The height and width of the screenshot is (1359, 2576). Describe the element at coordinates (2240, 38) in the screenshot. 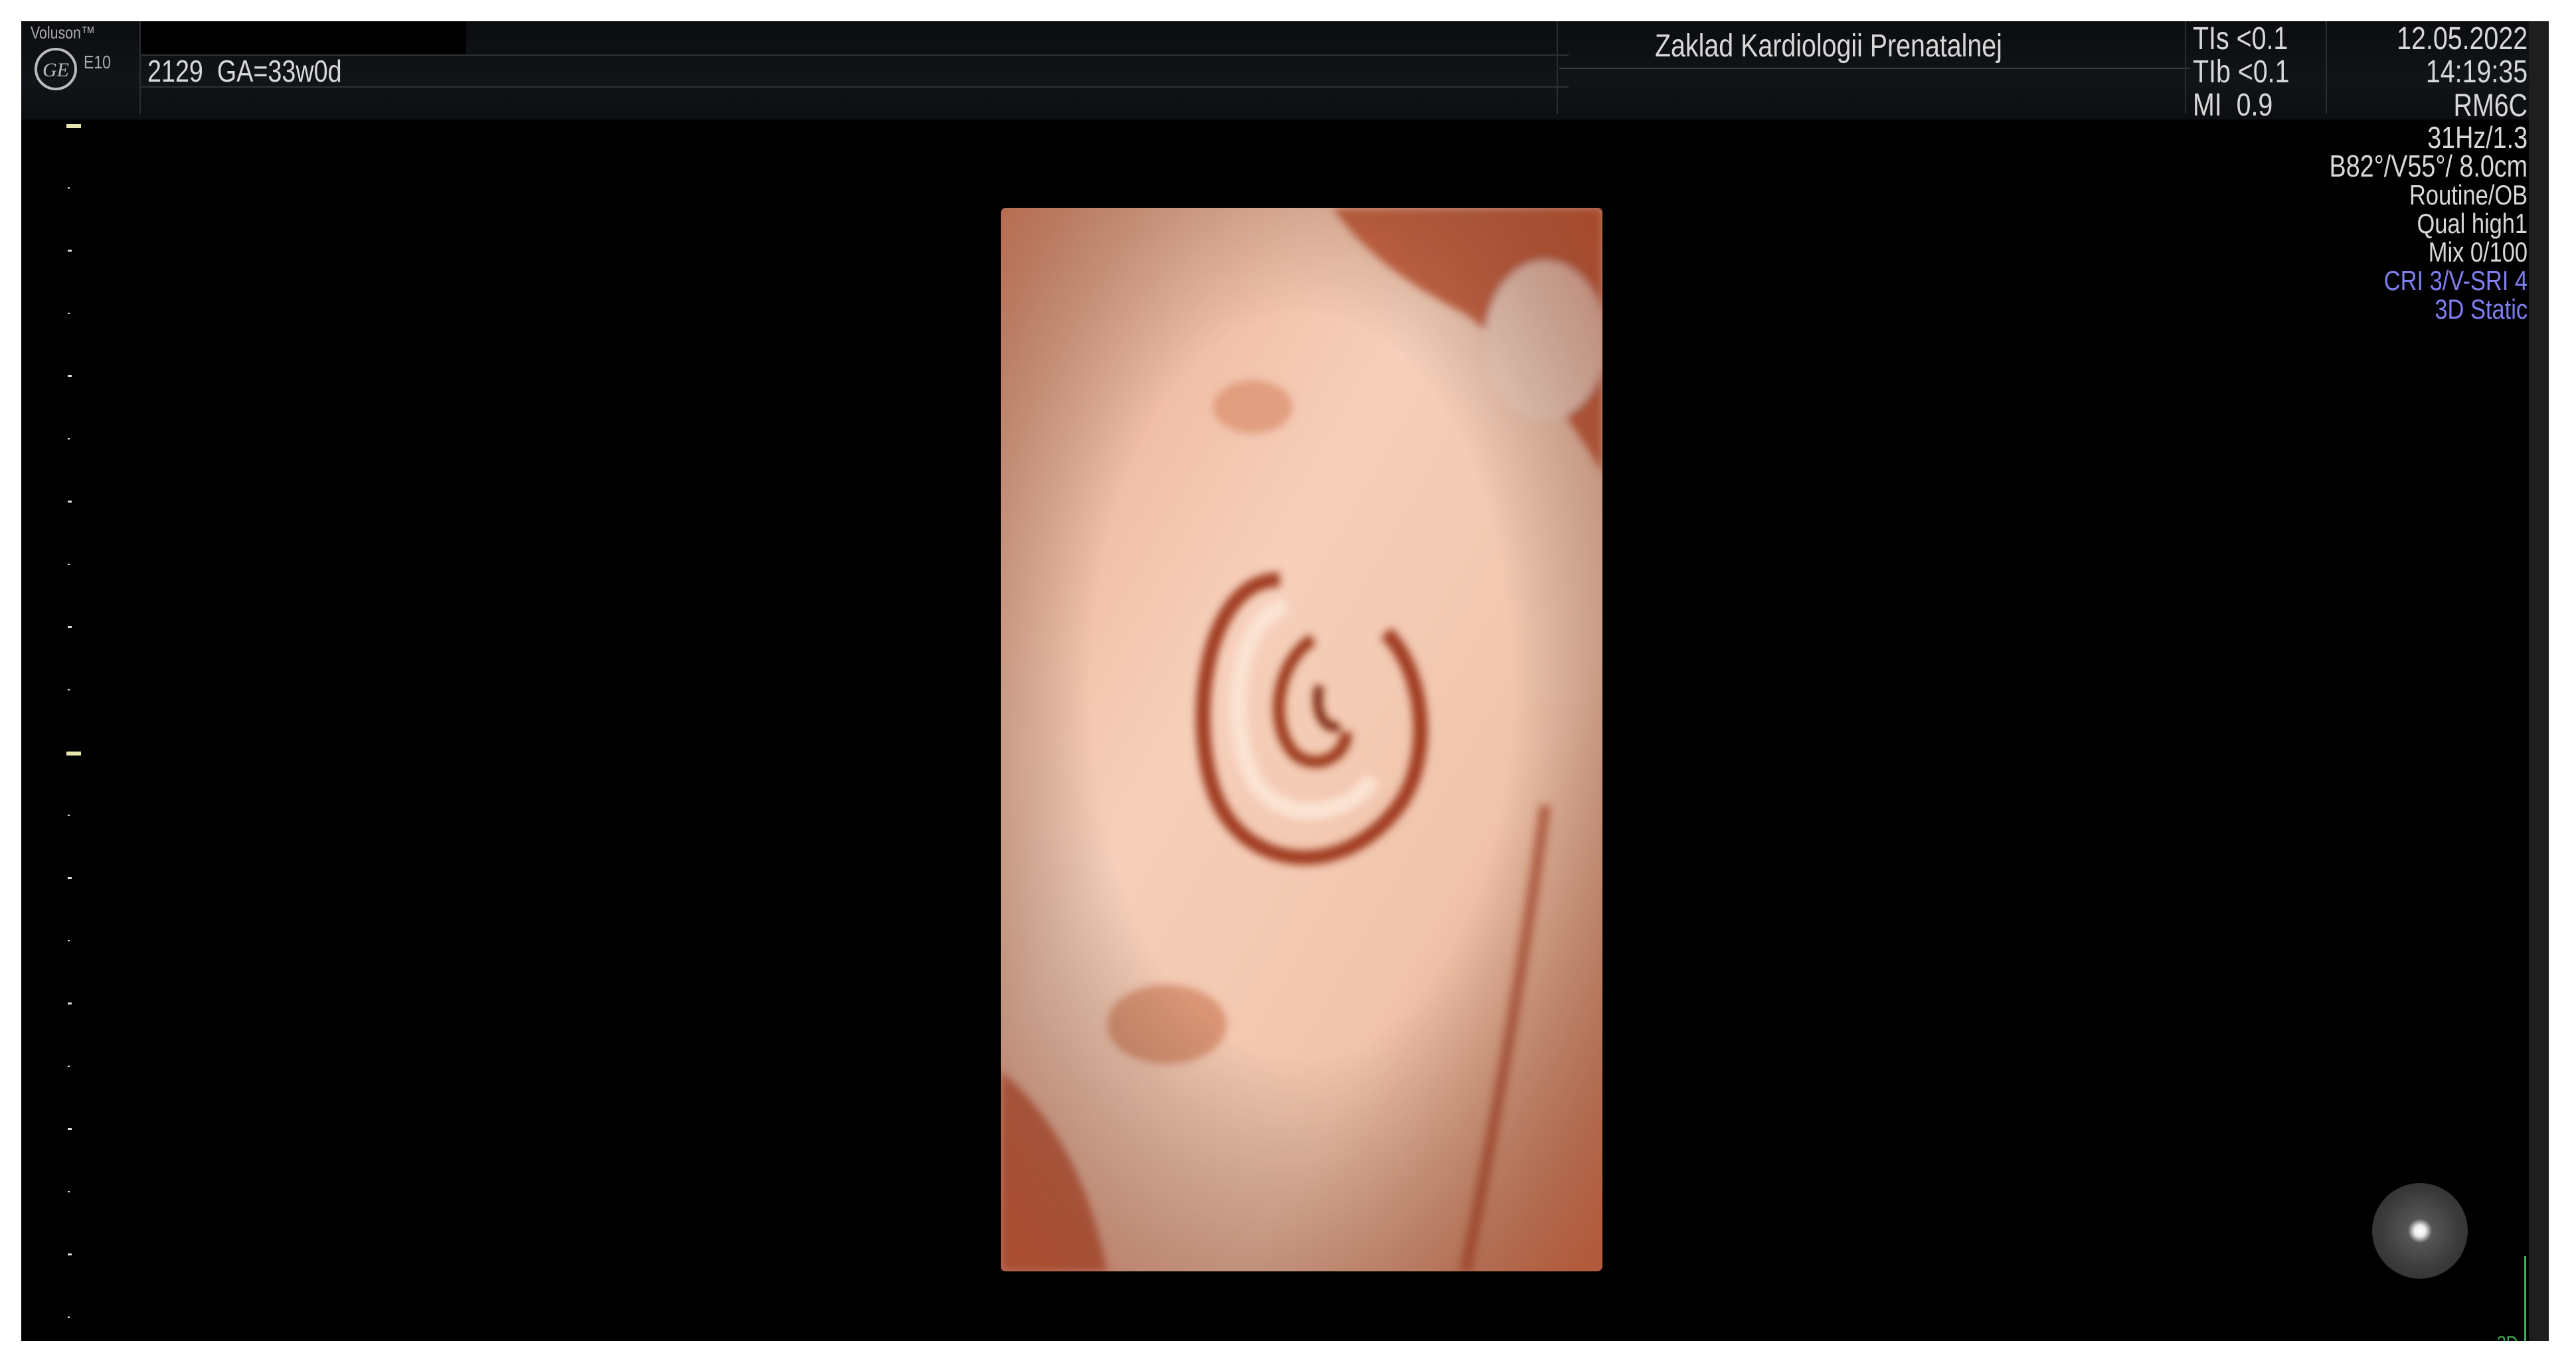

I see `tis-index: TIs <0.1` at that location.